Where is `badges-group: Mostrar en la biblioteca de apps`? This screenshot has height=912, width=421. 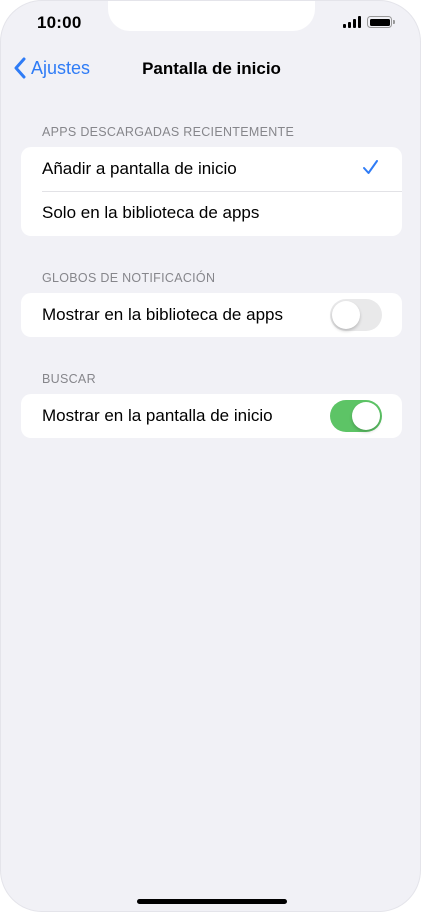
badges-group: Mostrar en la biblioteca de apps is located at coordinates (211, 315).